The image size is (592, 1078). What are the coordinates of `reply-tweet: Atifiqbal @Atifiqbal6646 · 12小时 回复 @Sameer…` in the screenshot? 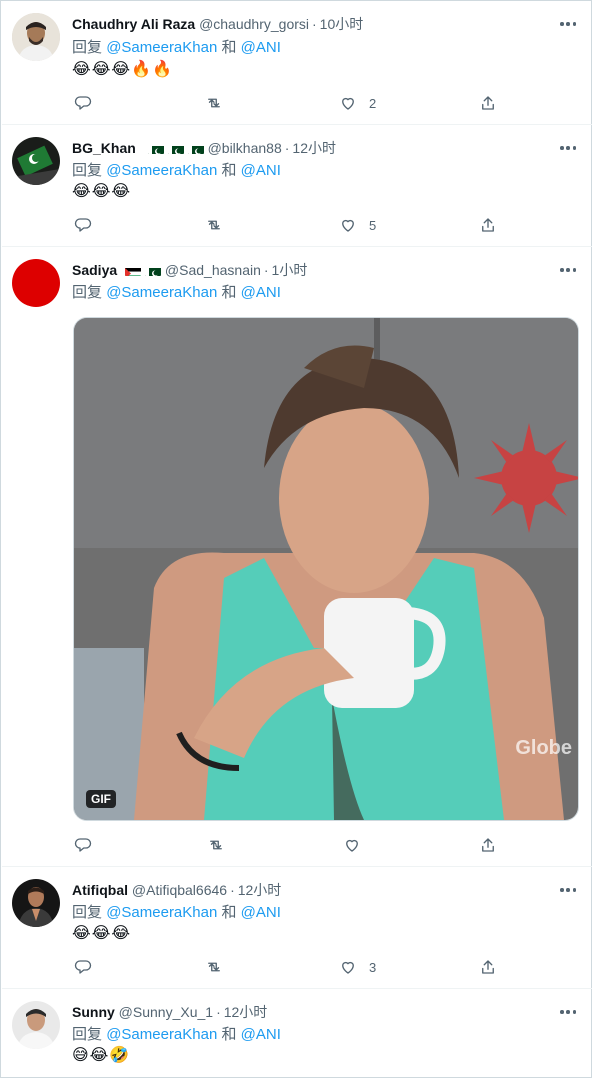 It's located at (297, 928).